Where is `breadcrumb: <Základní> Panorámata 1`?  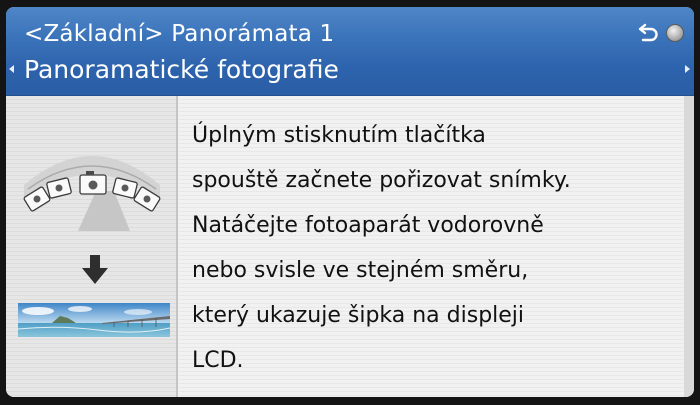
breadcrumb: <Základní> Panorámata 1 is located at coordinates (179, 34).